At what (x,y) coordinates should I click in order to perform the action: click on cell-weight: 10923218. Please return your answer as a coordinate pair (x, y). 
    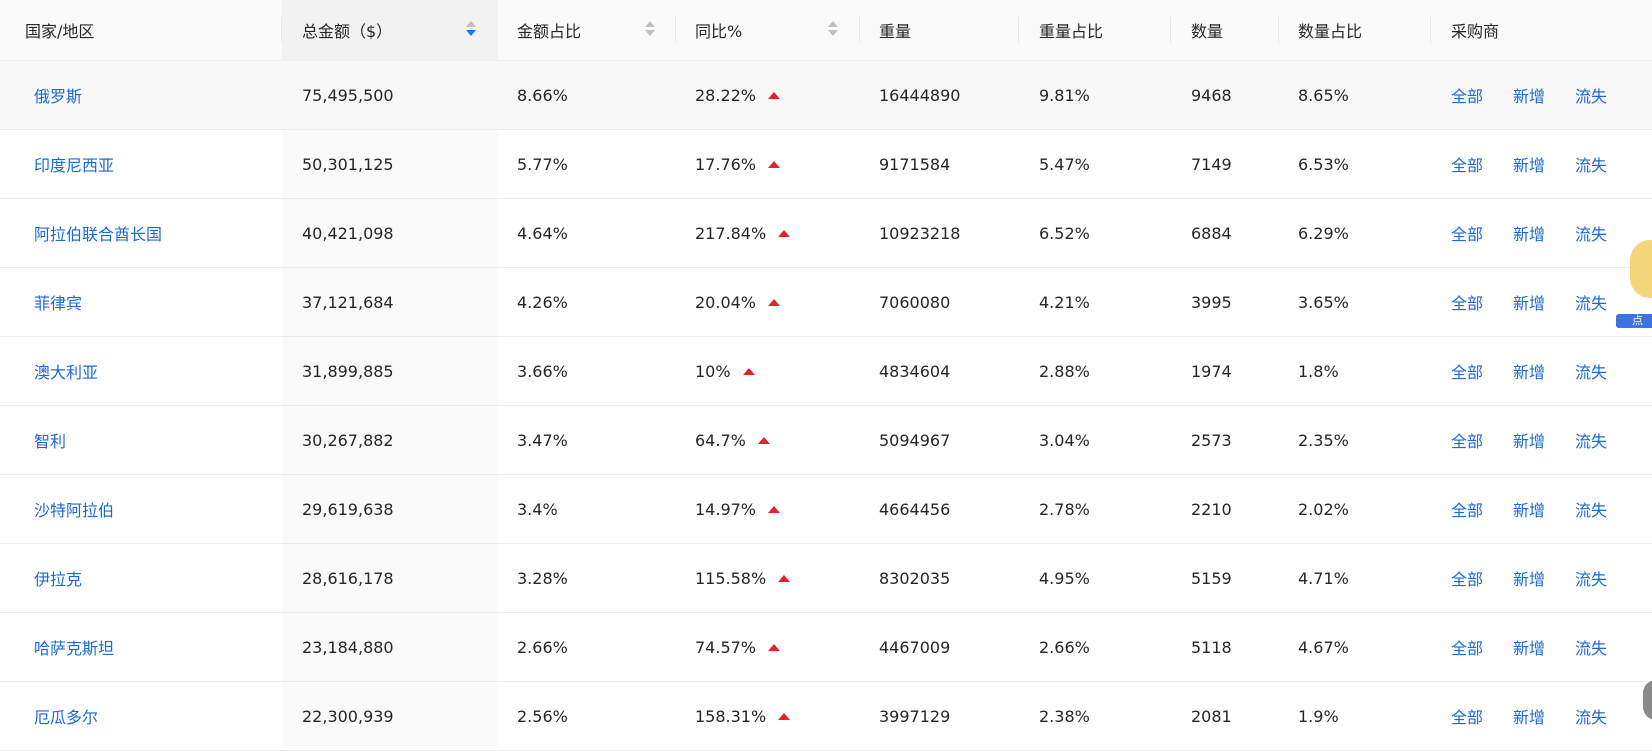
    Looking at the image, I should click on (920, 233).